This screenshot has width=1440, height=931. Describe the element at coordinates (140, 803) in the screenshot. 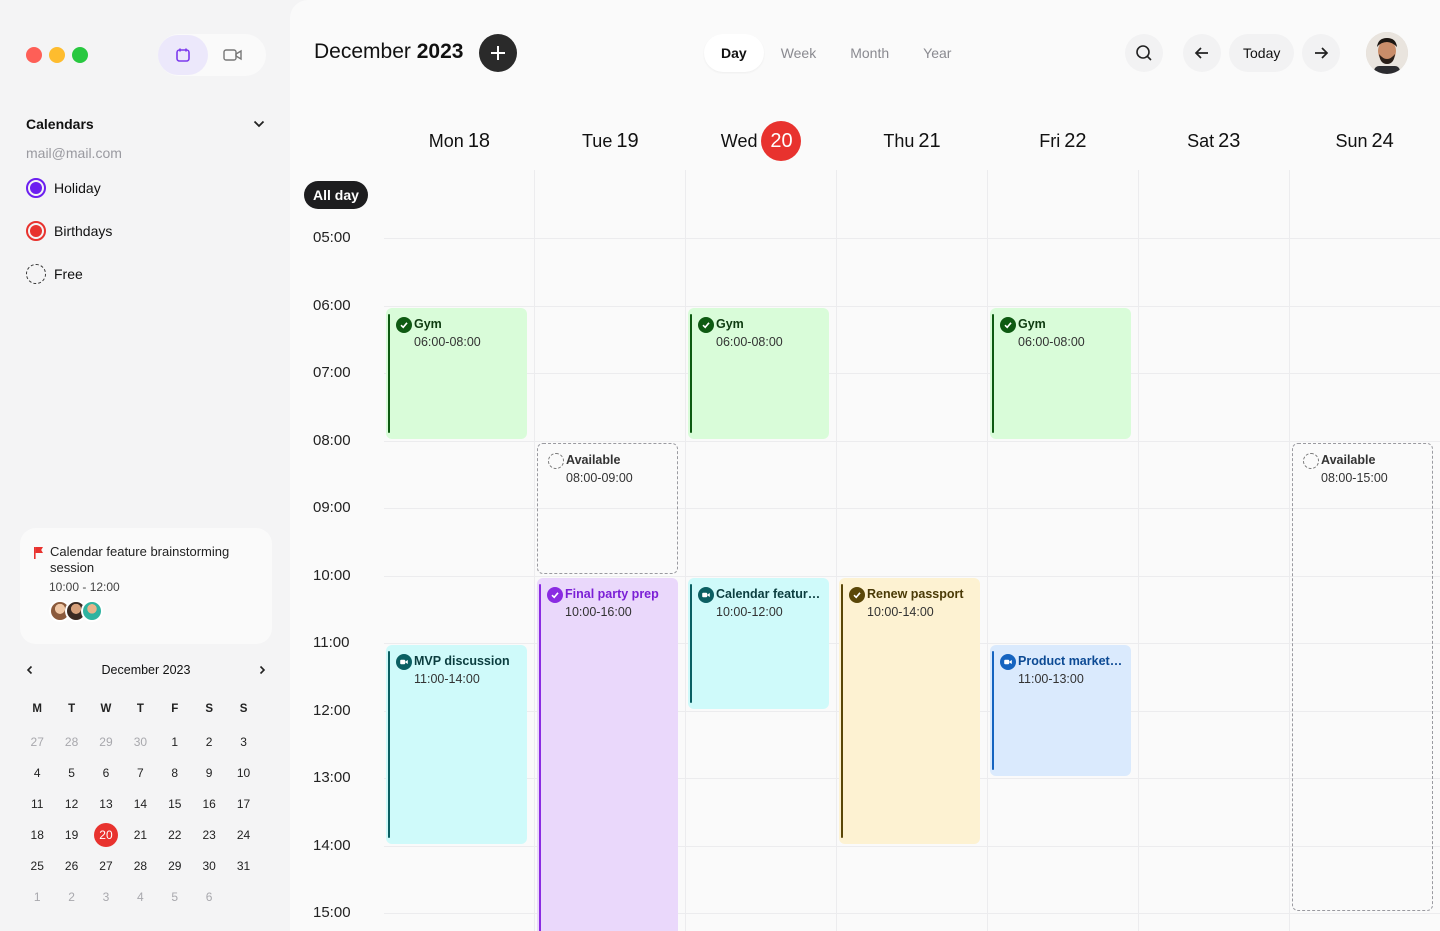

I see `mini-calendar-day: 14` at that location.